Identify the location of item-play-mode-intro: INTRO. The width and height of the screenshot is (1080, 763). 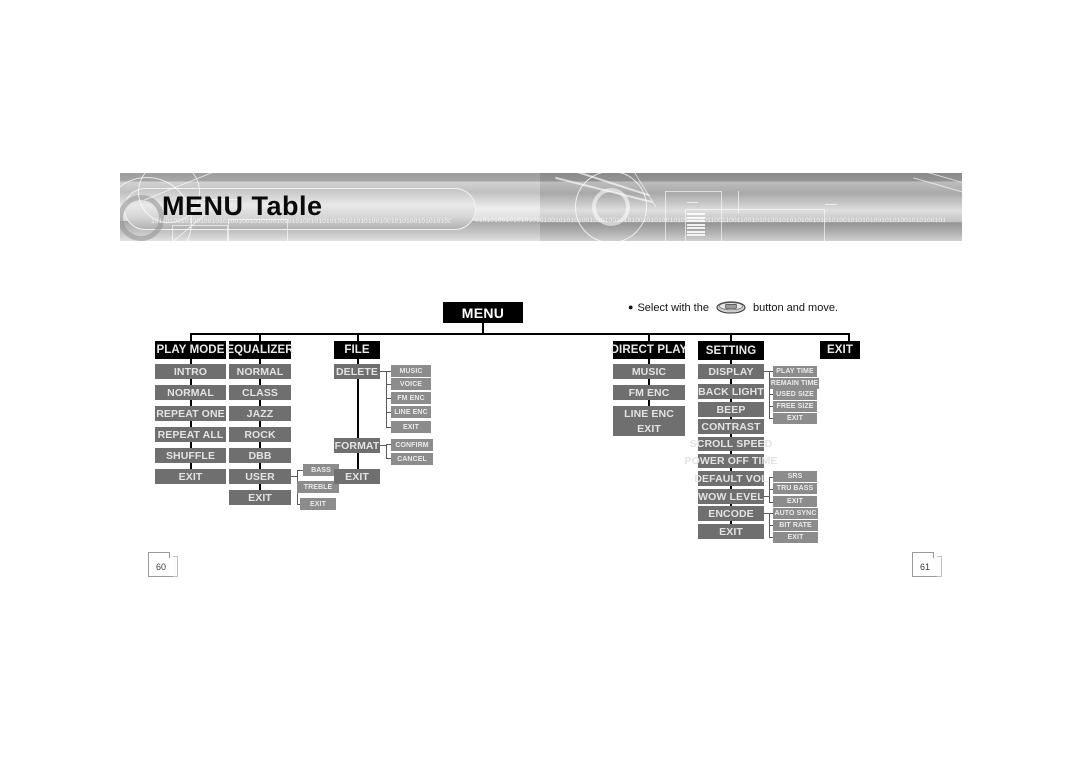
(190, 371).